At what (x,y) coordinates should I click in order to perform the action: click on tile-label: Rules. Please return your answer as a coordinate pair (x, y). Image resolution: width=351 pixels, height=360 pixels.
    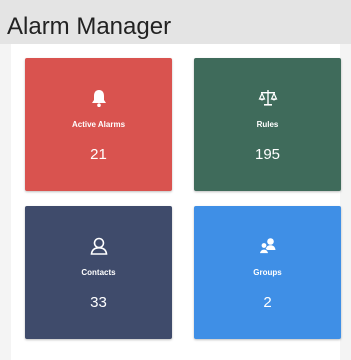
    Looking at the image, I should click on (267, 124).